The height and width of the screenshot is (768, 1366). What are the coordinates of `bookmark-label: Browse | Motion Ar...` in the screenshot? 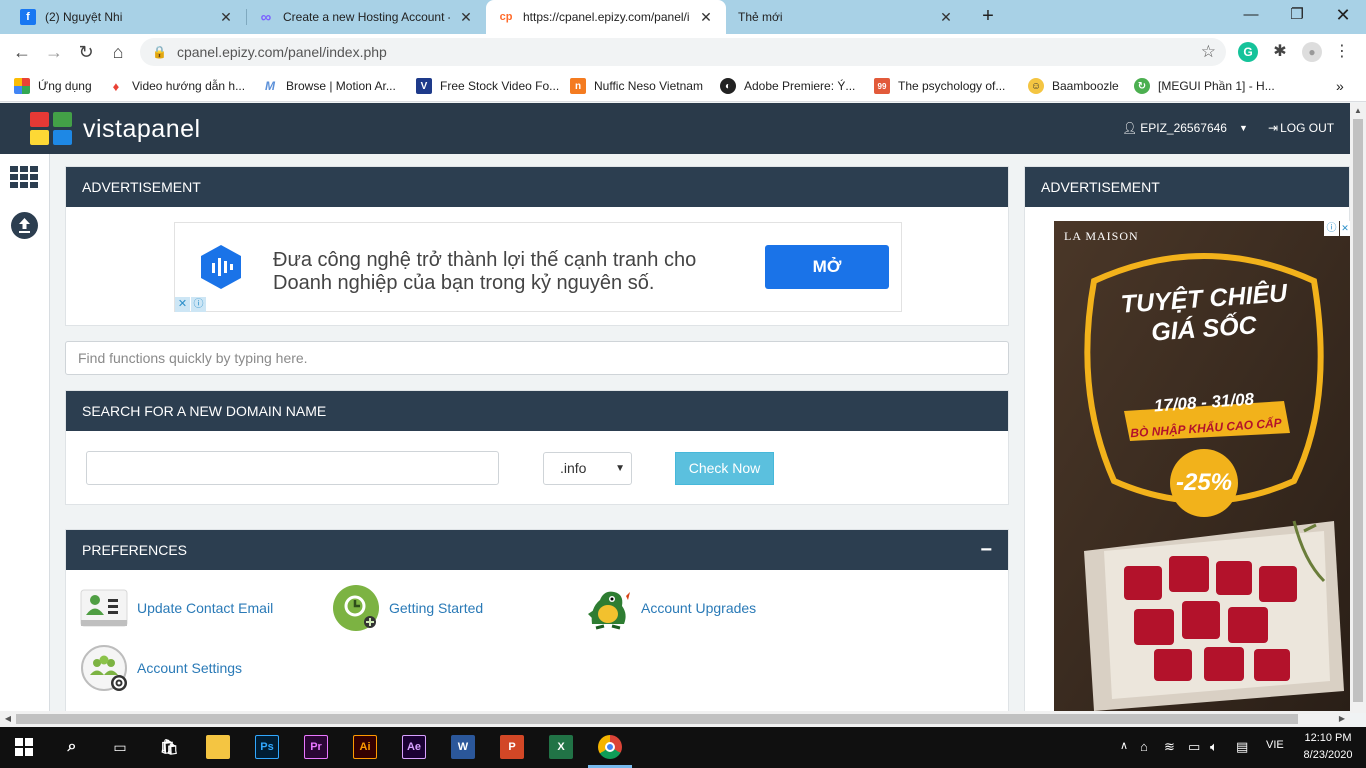 It's located at (341, 86).